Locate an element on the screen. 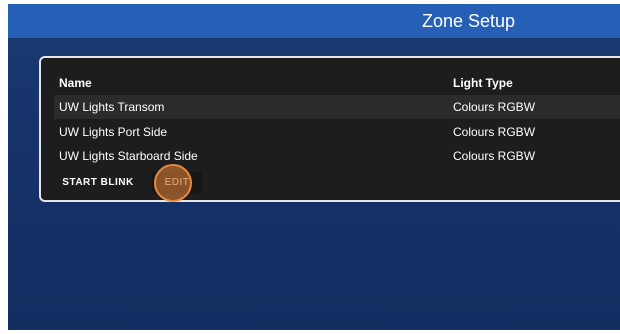 This screenshot has height=334, width=620. zone-name: UW Lights Transom is located at coordinates (112, 107).